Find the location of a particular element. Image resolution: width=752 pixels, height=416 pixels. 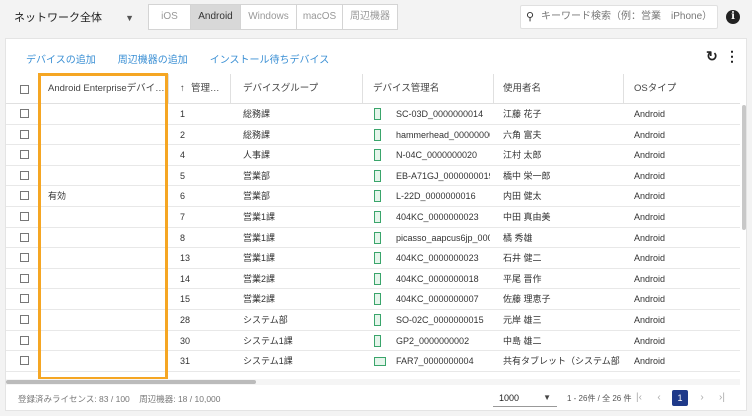

cell-management-no: 31 is located at coordinates (185, 361).